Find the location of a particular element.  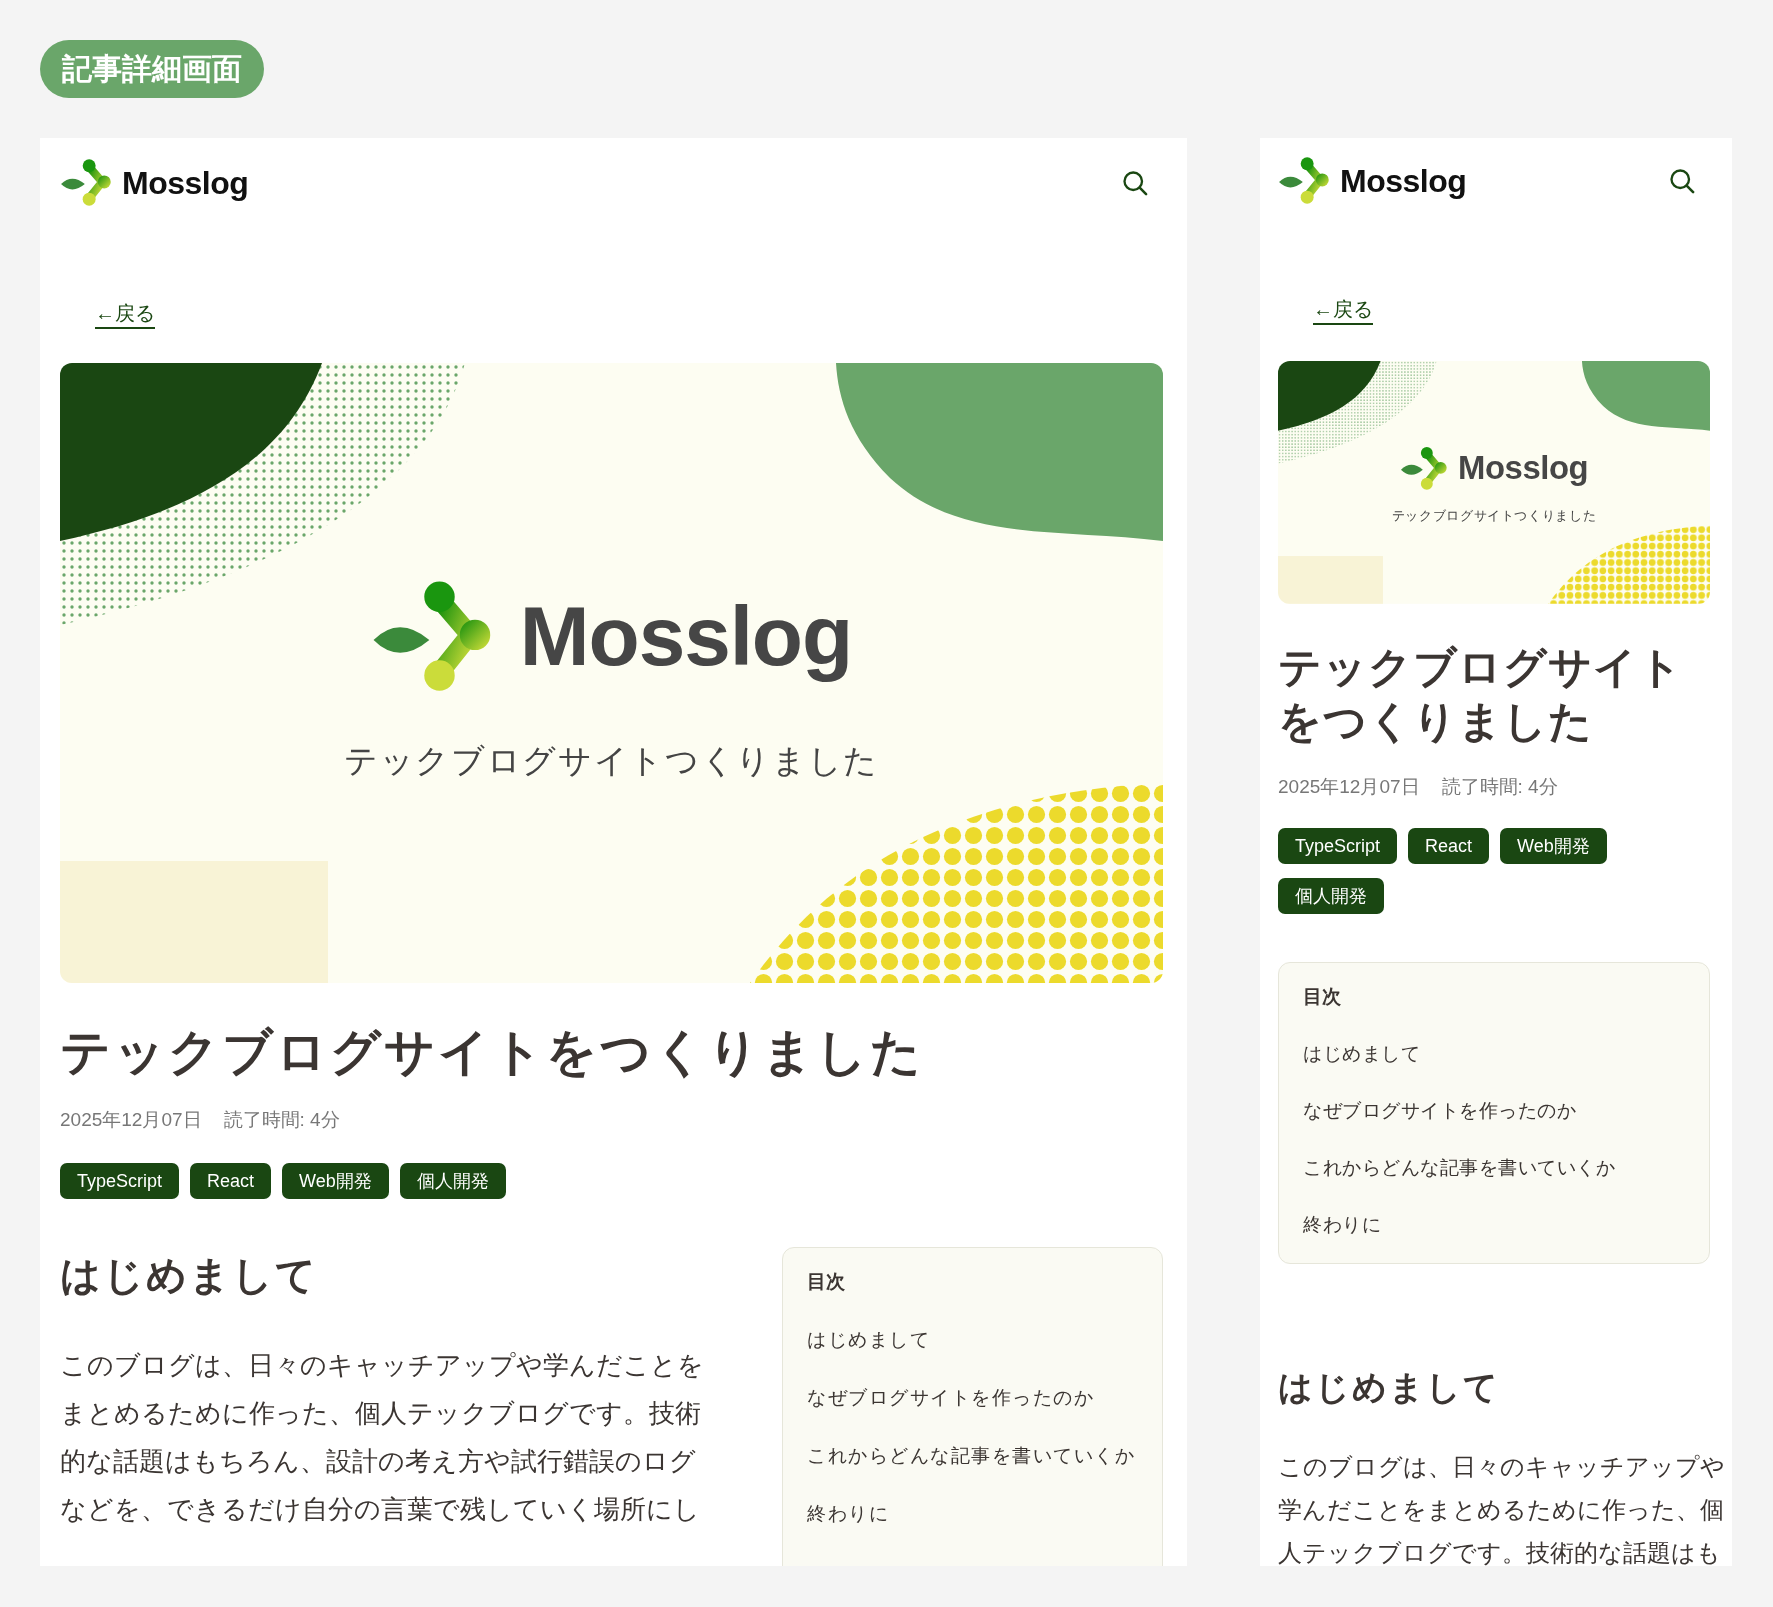

body-paragraph: このブログは、日々のキャッチアップや学んだことをまとめるために作った、個人テックブログです。技術的な話題はもちろん、設計の考え方や試行錯誤のログなどを、できるだけ自分の言葉で残していく場所にし is located at coordinates (382, 1437).